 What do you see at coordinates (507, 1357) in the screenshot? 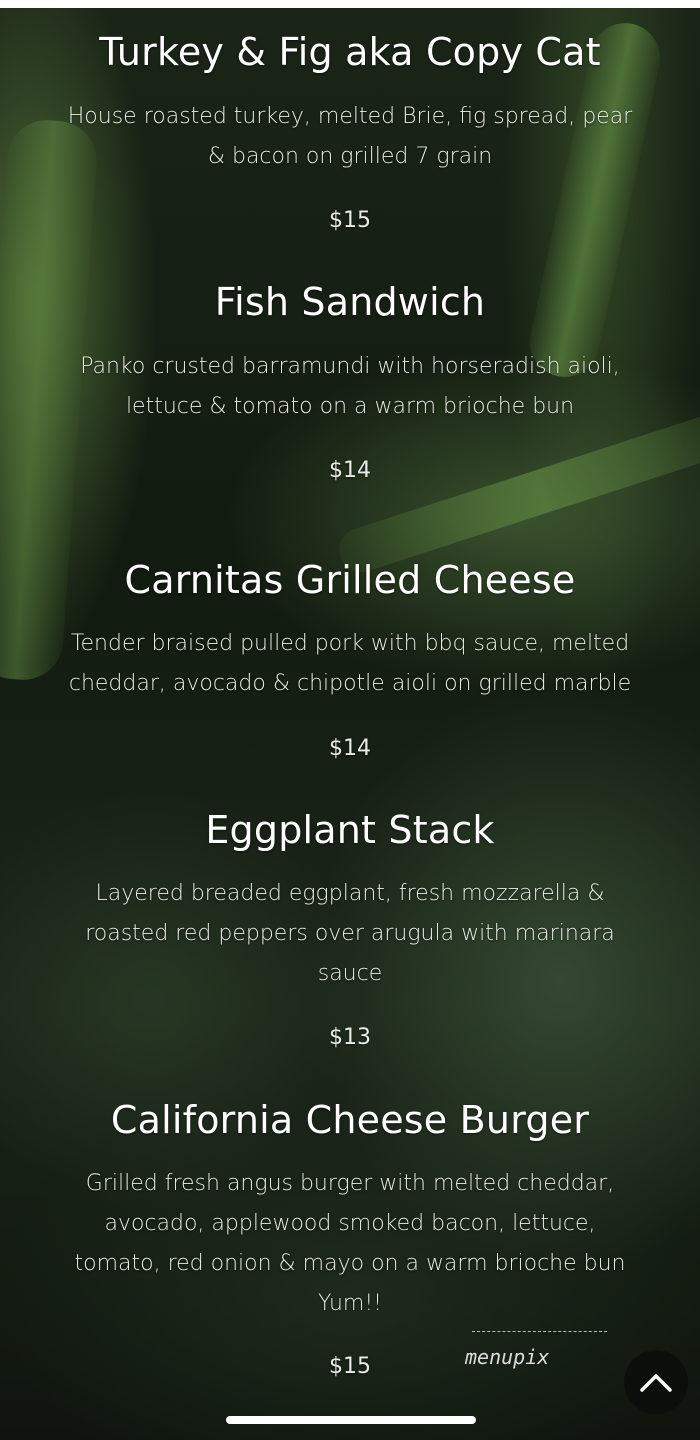
I see `menupix-watermark: menupix` at bounding box center [507, 1357].